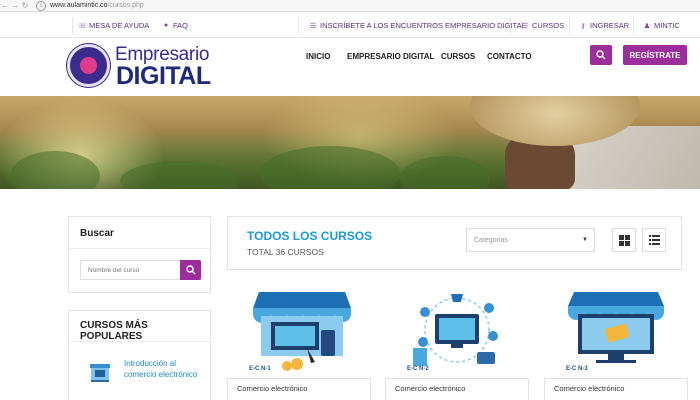 The image size is (700, 400). What do you see at coordinates (350, 6) in the screenshot?
I see `browser-address-bar: ← → ↻ i www.aulamintic.co/cursos.php` at bounding box center [350, 6].